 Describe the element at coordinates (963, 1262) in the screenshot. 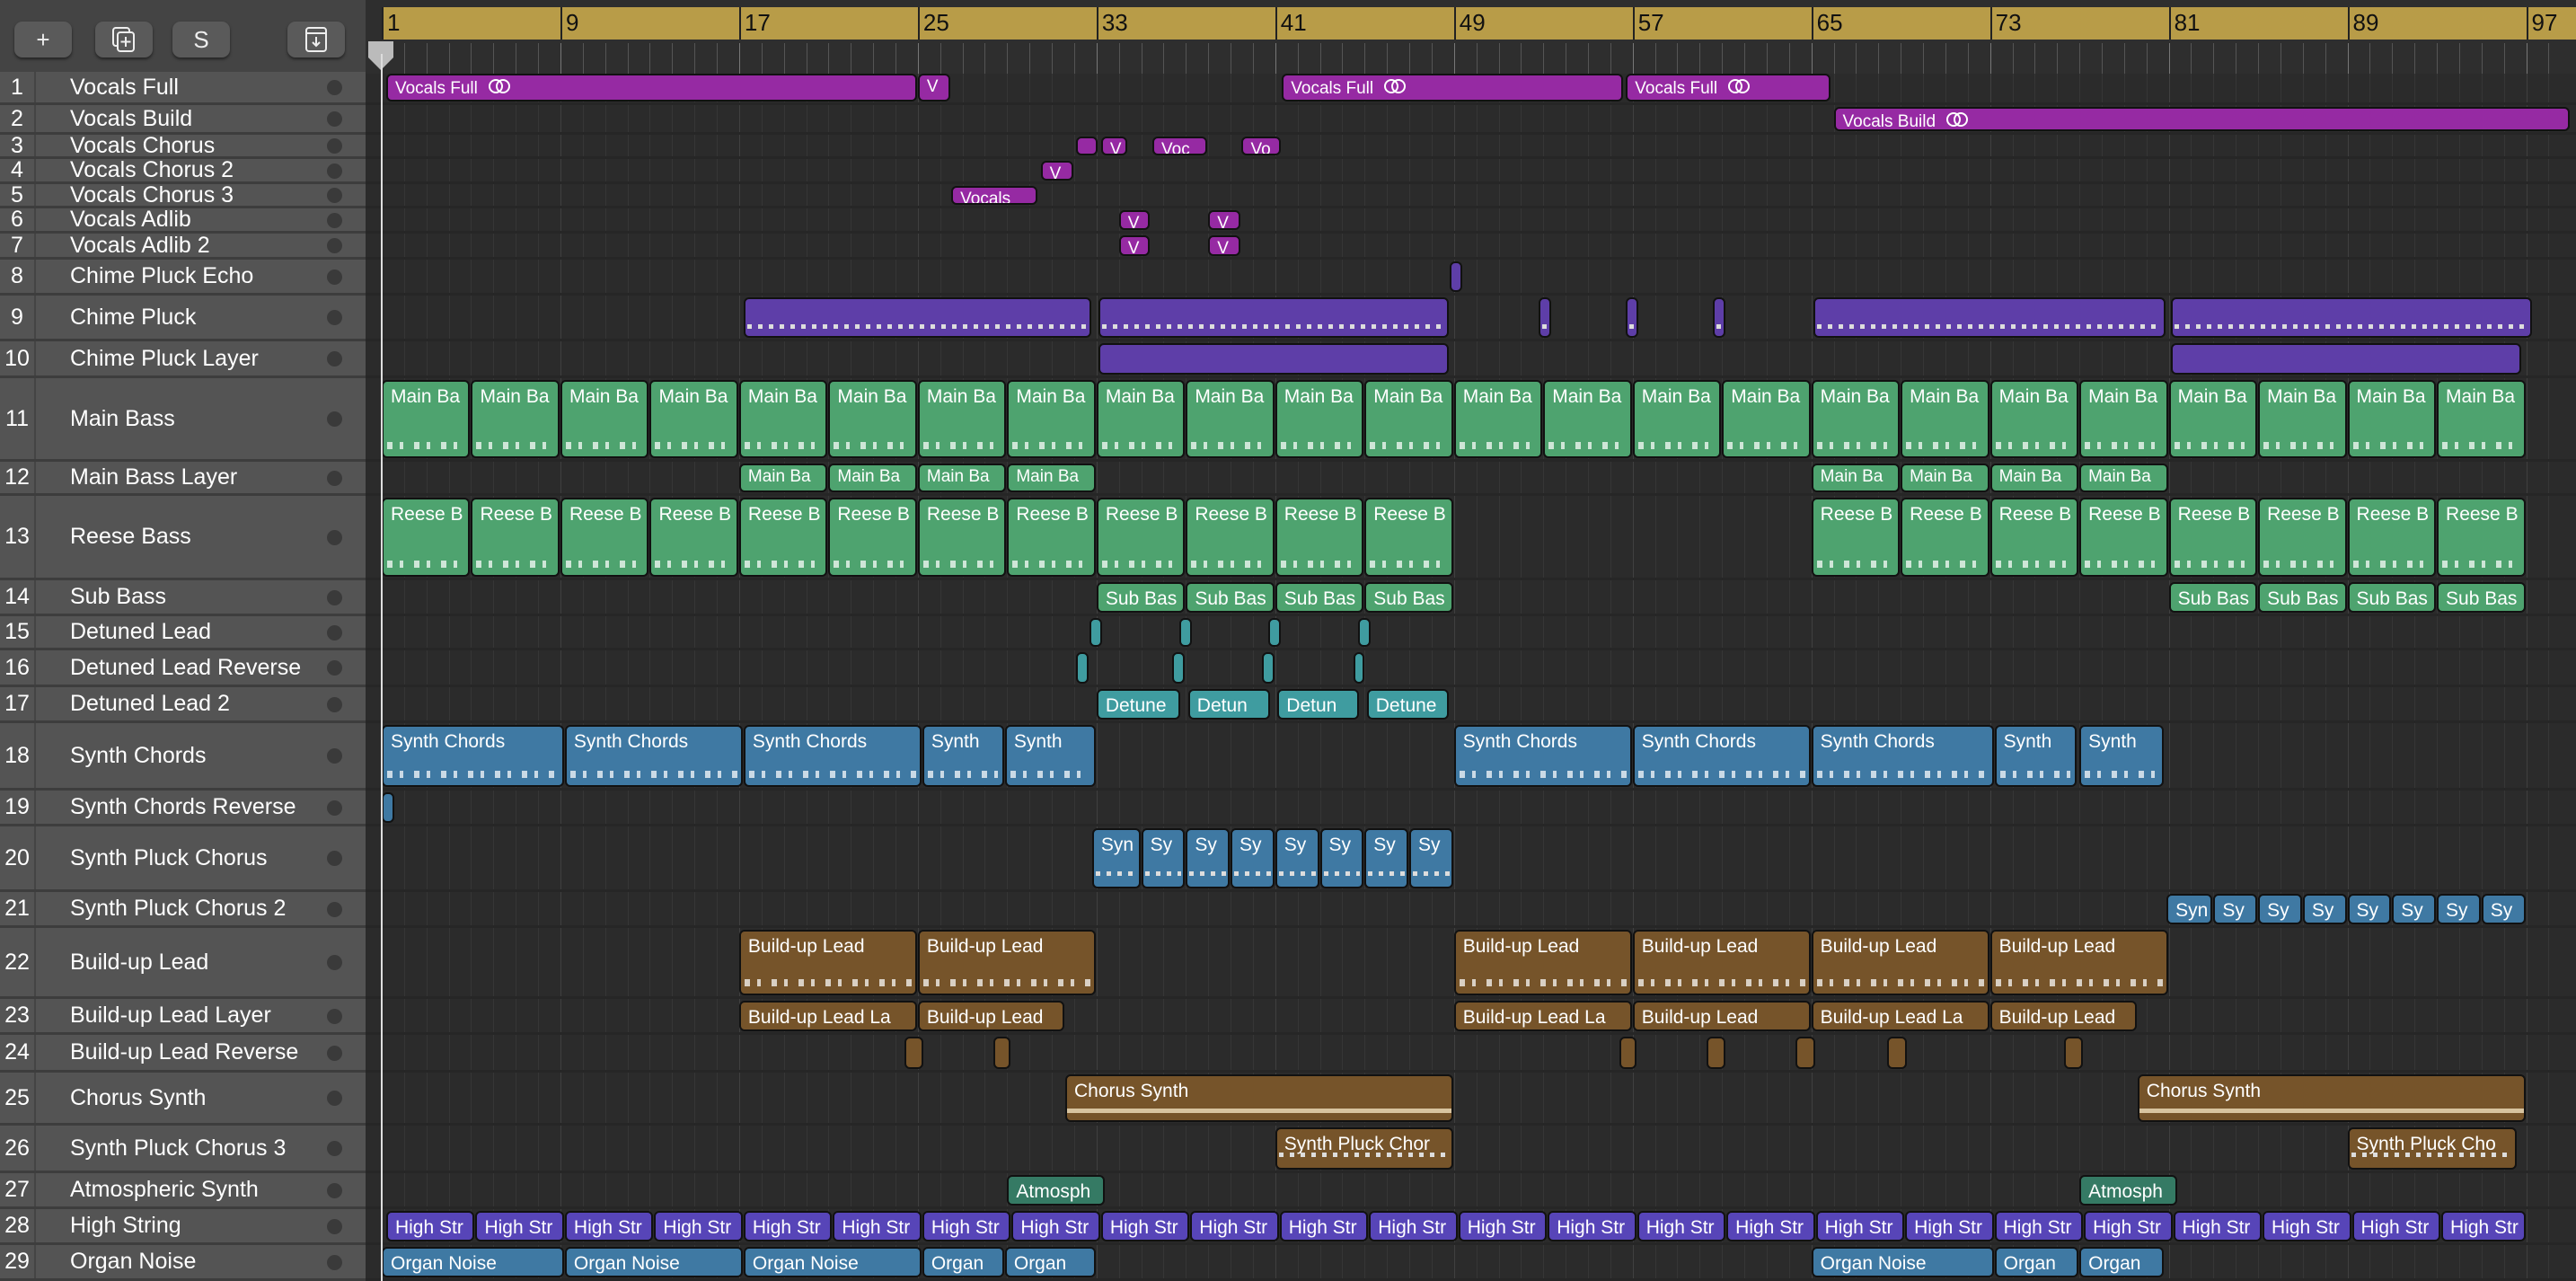

I see `region: Organ` at that location.